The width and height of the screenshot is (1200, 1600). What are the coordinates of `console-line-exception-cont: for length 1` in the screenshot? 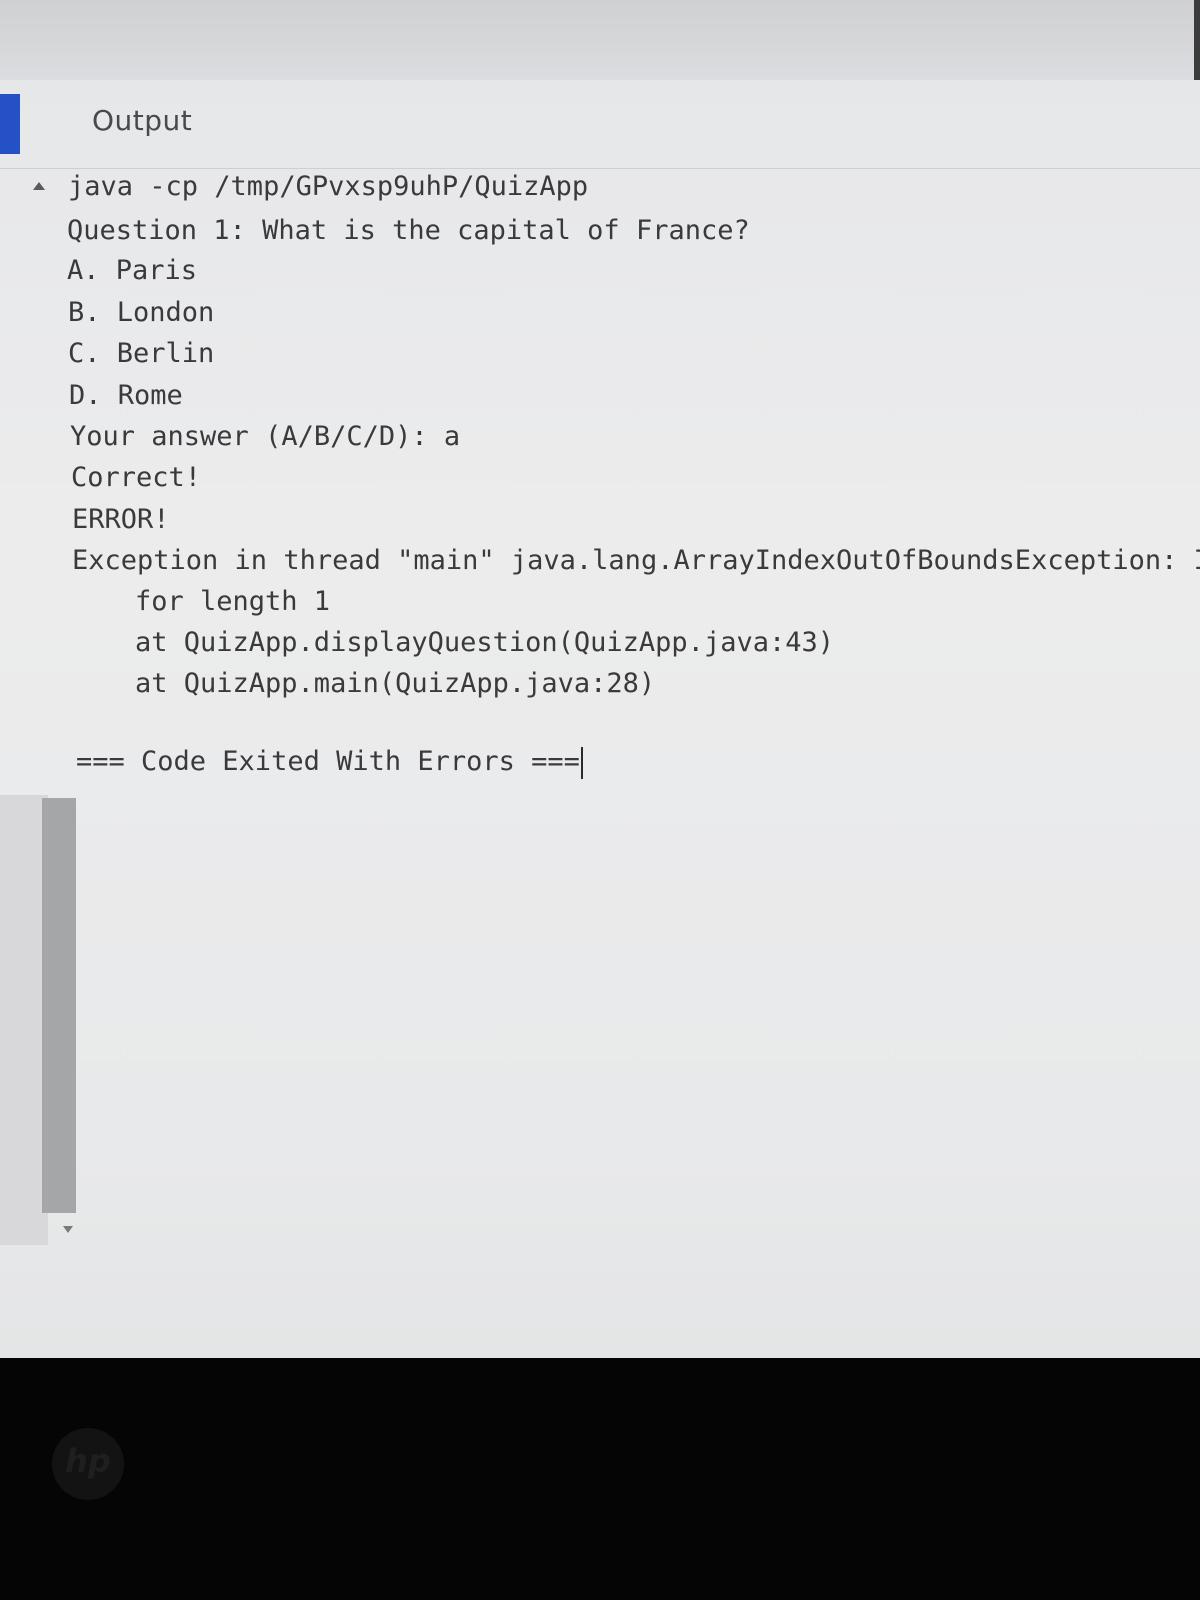 It's located at (233, 601).